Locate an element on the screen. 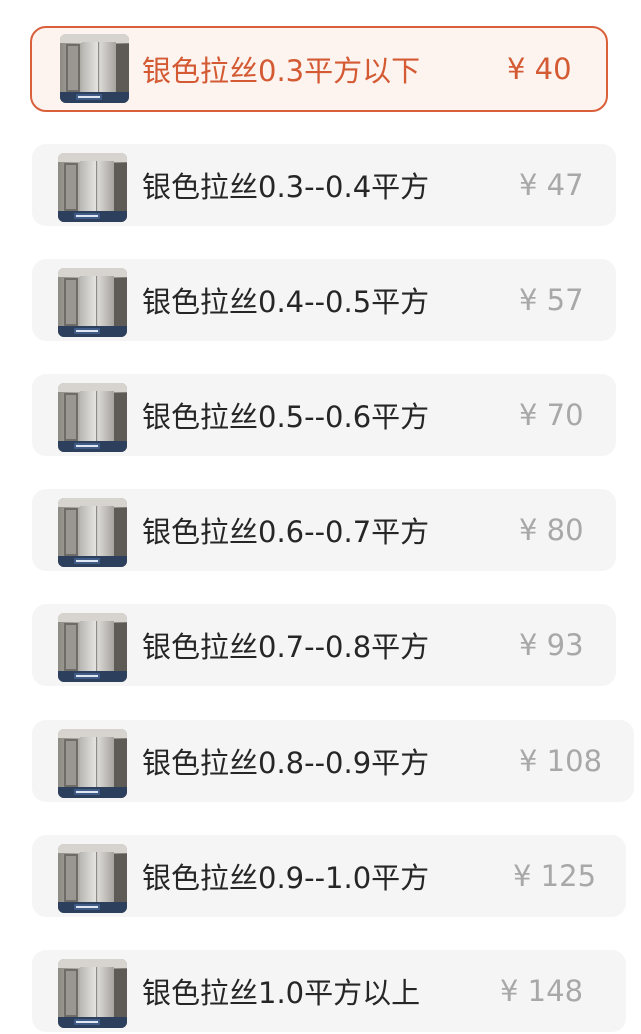 The image size is (641, 1034). sku-option-6: 银色拉丝0.8--0.9平方 ¥ 108 is located at coordinates (333, 761).